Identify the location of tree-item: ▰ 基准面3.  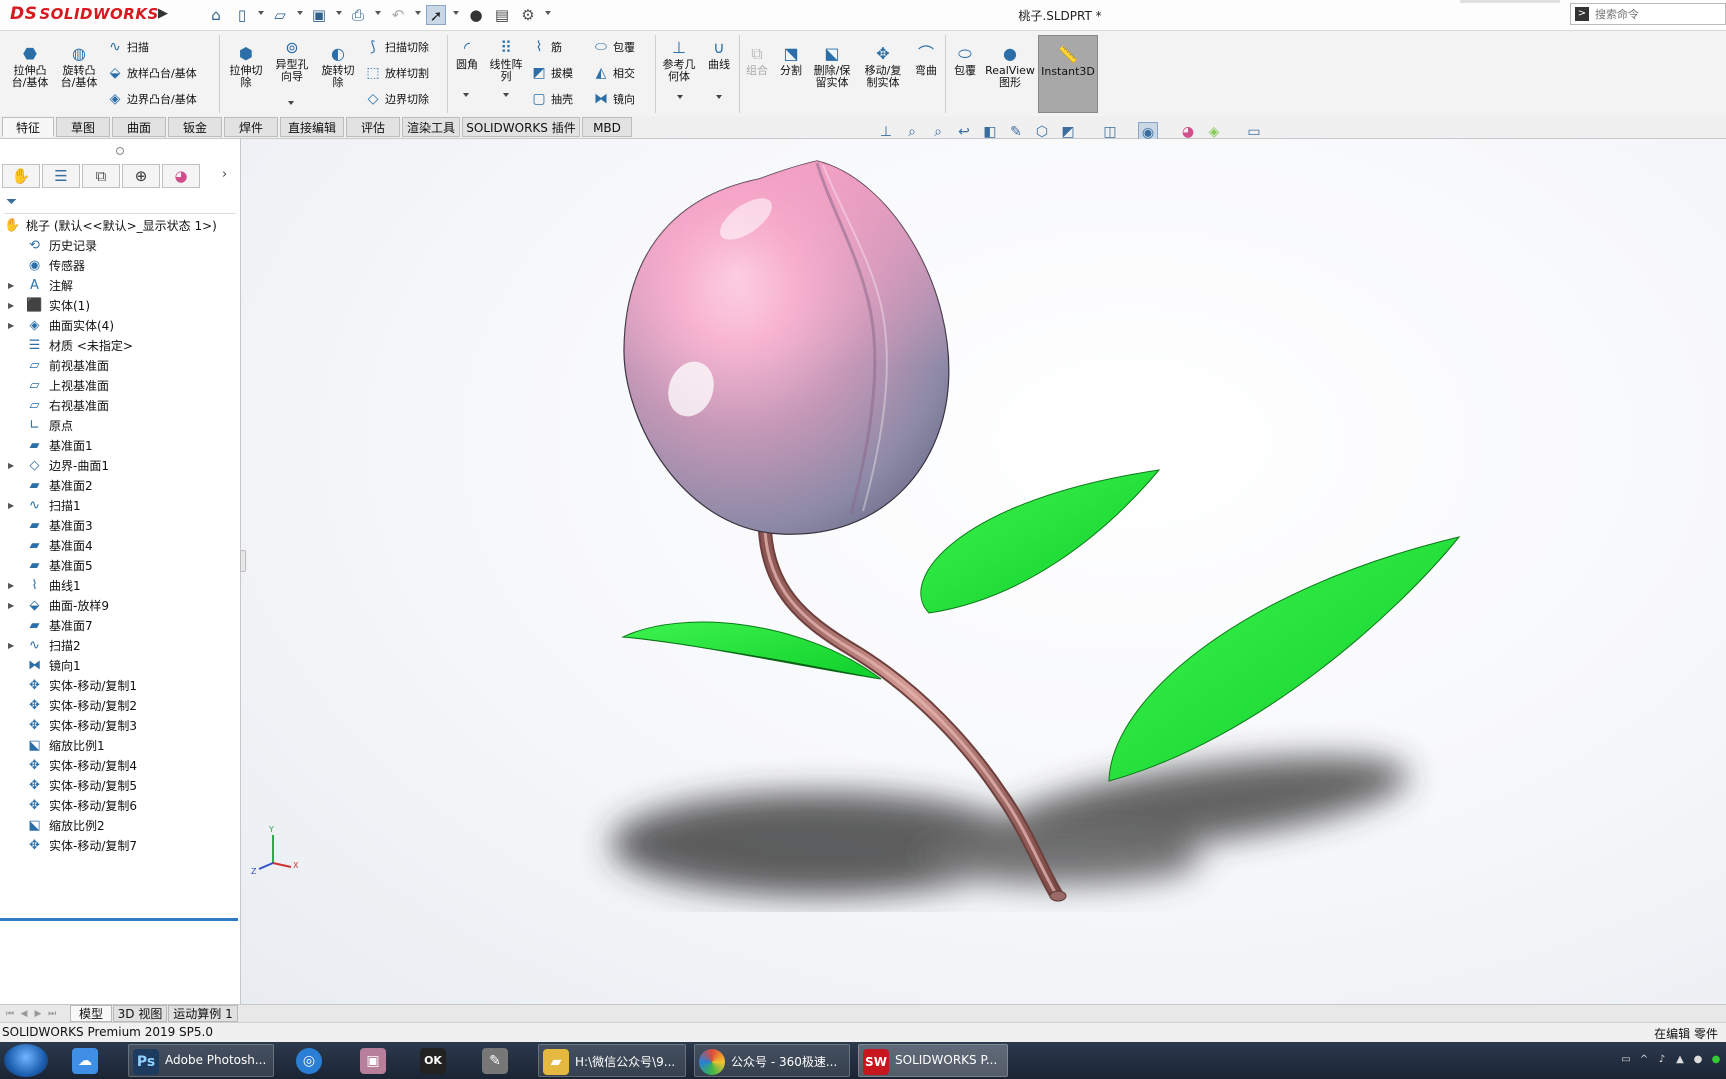
(120, 526).